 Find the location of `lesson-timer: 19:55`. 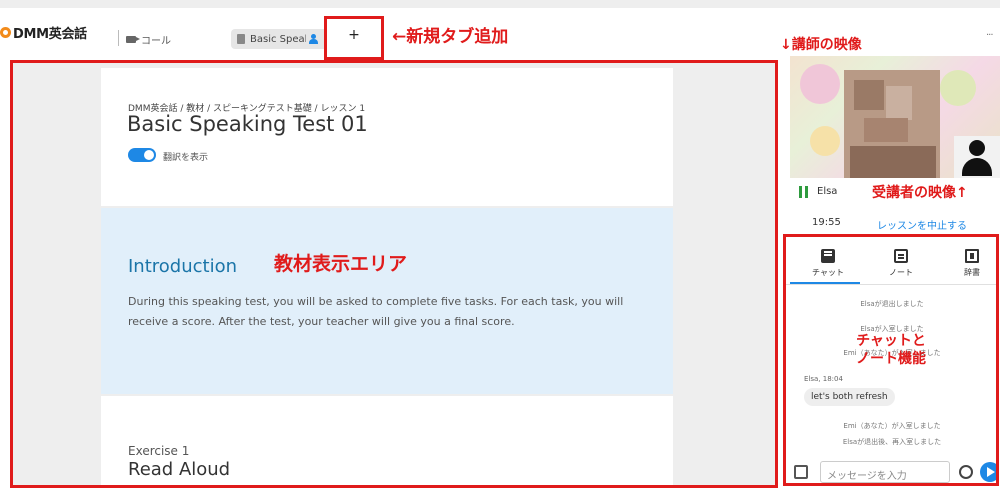

lesson-timer: 19:55 is located at coordinates (826, 222).